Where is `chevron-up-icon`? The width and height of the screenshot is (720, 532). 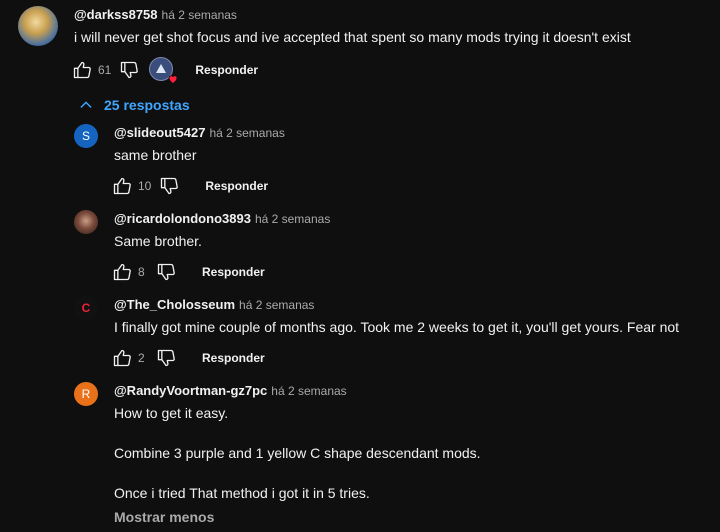 chevron-up-icon is located at coordinates (86, 104).